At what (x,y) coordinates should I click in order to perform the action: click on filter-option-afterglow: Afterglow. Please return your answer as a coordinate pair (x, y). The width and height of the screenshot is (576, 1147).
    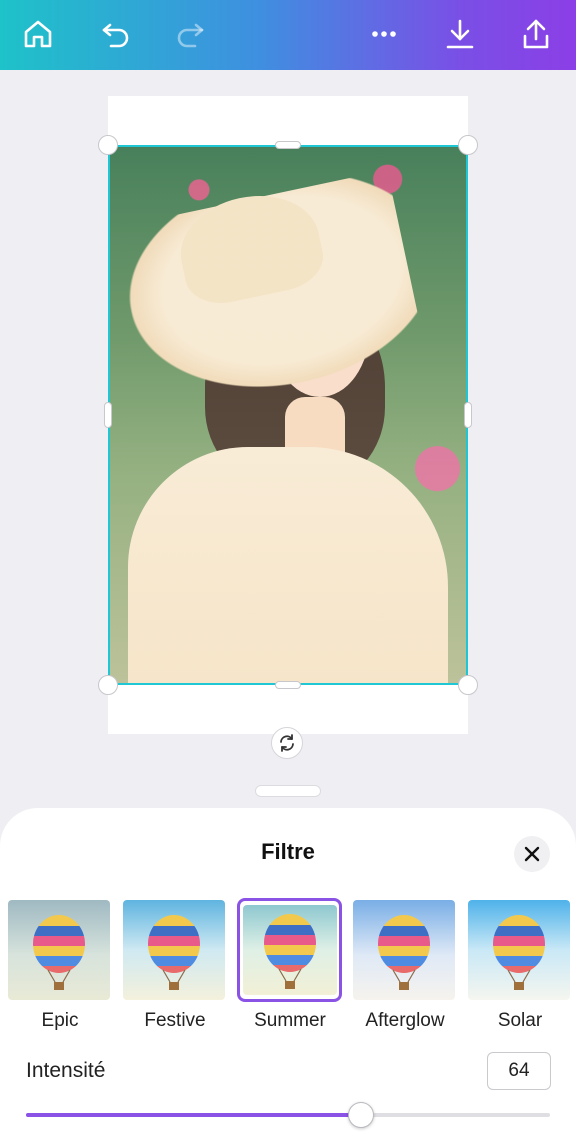
    Looking at the image, I should click on (405, 968).